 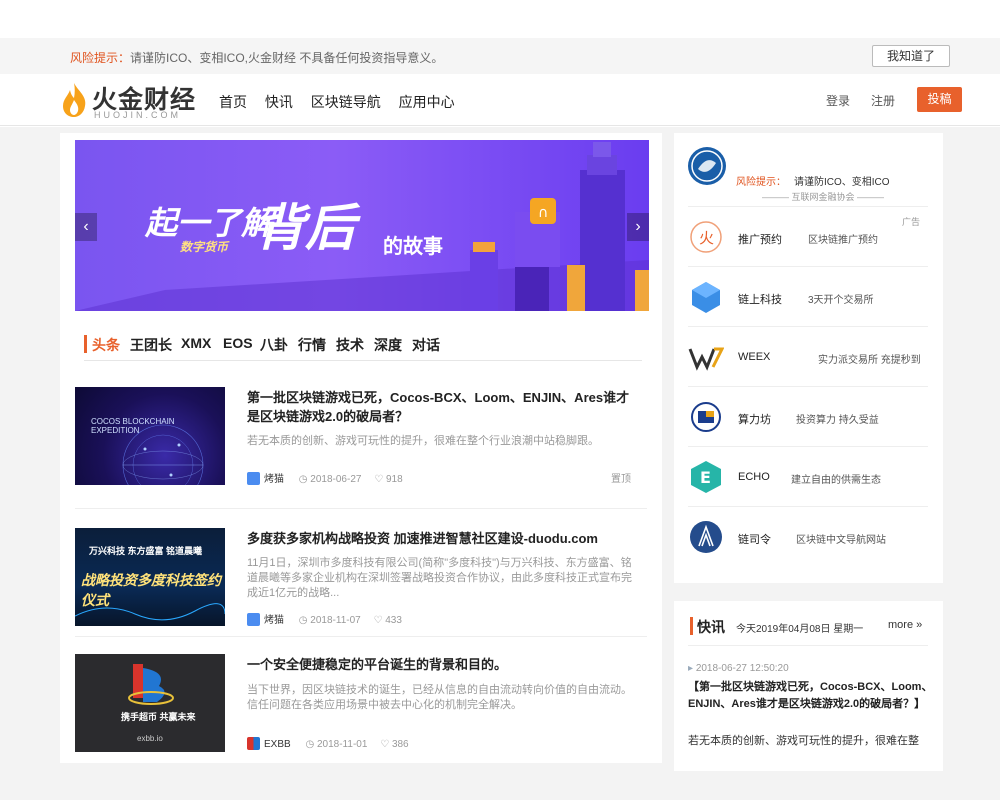 I want to click on tab-depth: 深度, so click(x=388, y=345).